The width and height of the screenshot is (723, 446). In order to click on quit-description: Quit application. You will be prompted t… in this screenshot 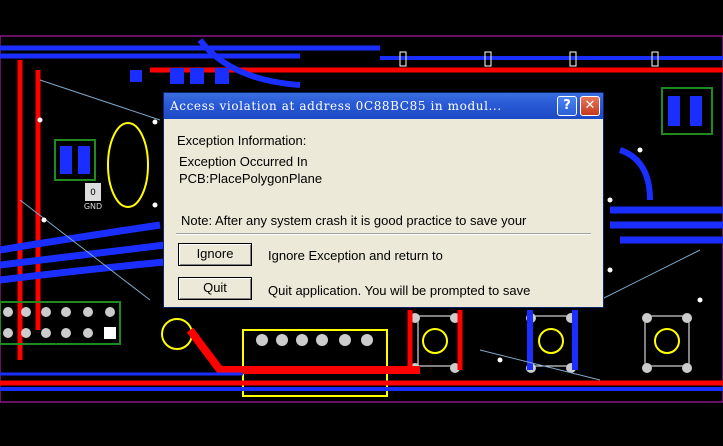, I will do `click(399, 290)`.